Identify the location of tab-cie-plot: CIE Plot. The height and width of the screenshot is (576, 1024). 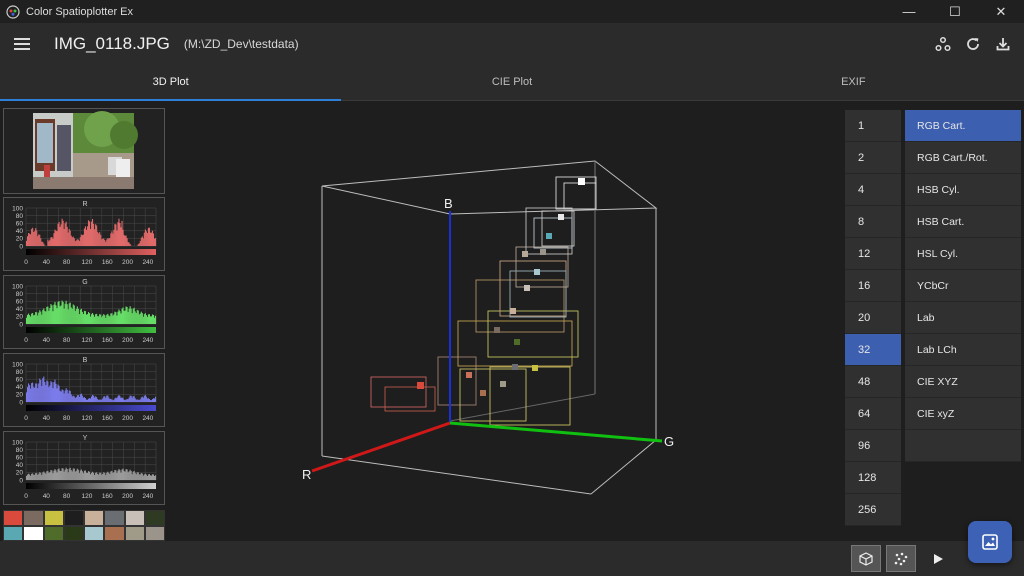
(511, 82).